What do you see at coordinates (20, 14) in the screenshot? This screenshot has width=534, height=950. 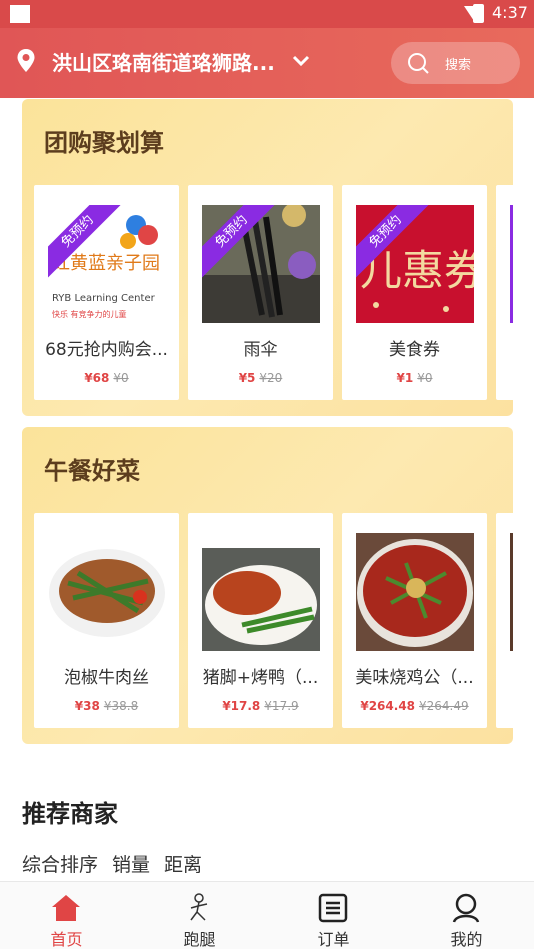 I see `notification-icon` at bounding box center [20, 14].